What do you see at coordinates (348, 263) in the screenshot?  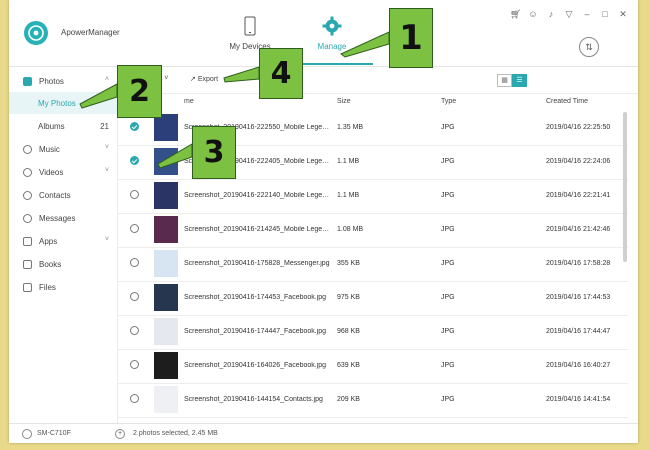 I see `file-size: 355 KB` at bounding box center [348, 263].